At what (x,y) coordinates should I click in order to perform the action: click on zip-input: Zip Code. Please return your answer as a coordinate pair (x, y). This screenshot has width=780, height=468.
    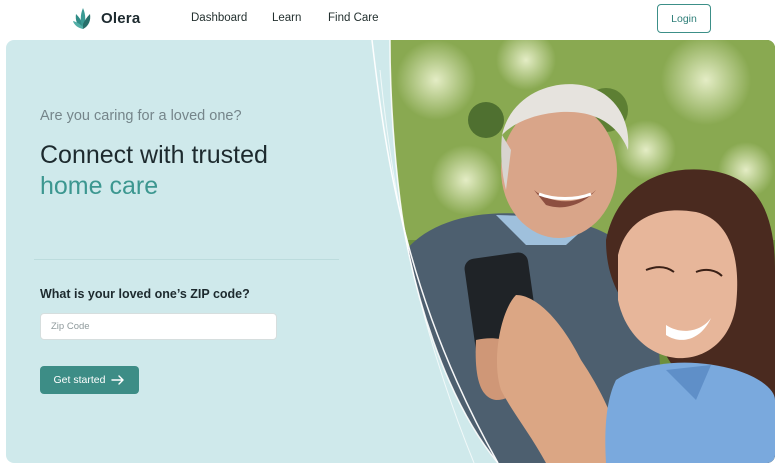
    Looking at the image, I should click on (158, 326).